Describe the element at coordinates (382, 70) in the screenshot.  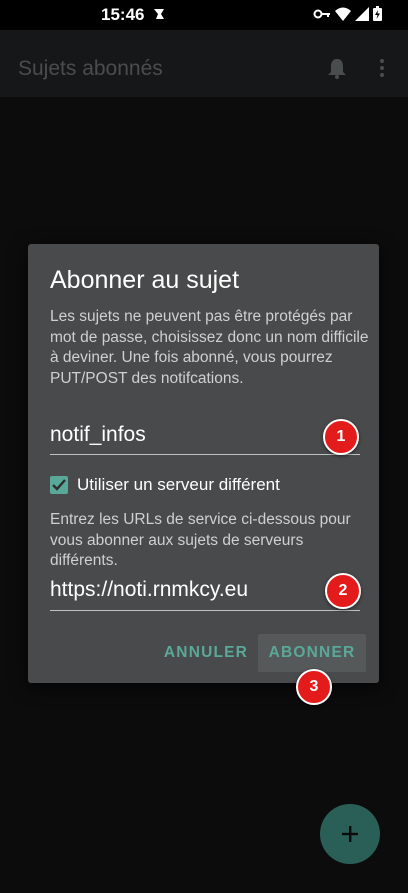
I see `more-options-icon` at that location.